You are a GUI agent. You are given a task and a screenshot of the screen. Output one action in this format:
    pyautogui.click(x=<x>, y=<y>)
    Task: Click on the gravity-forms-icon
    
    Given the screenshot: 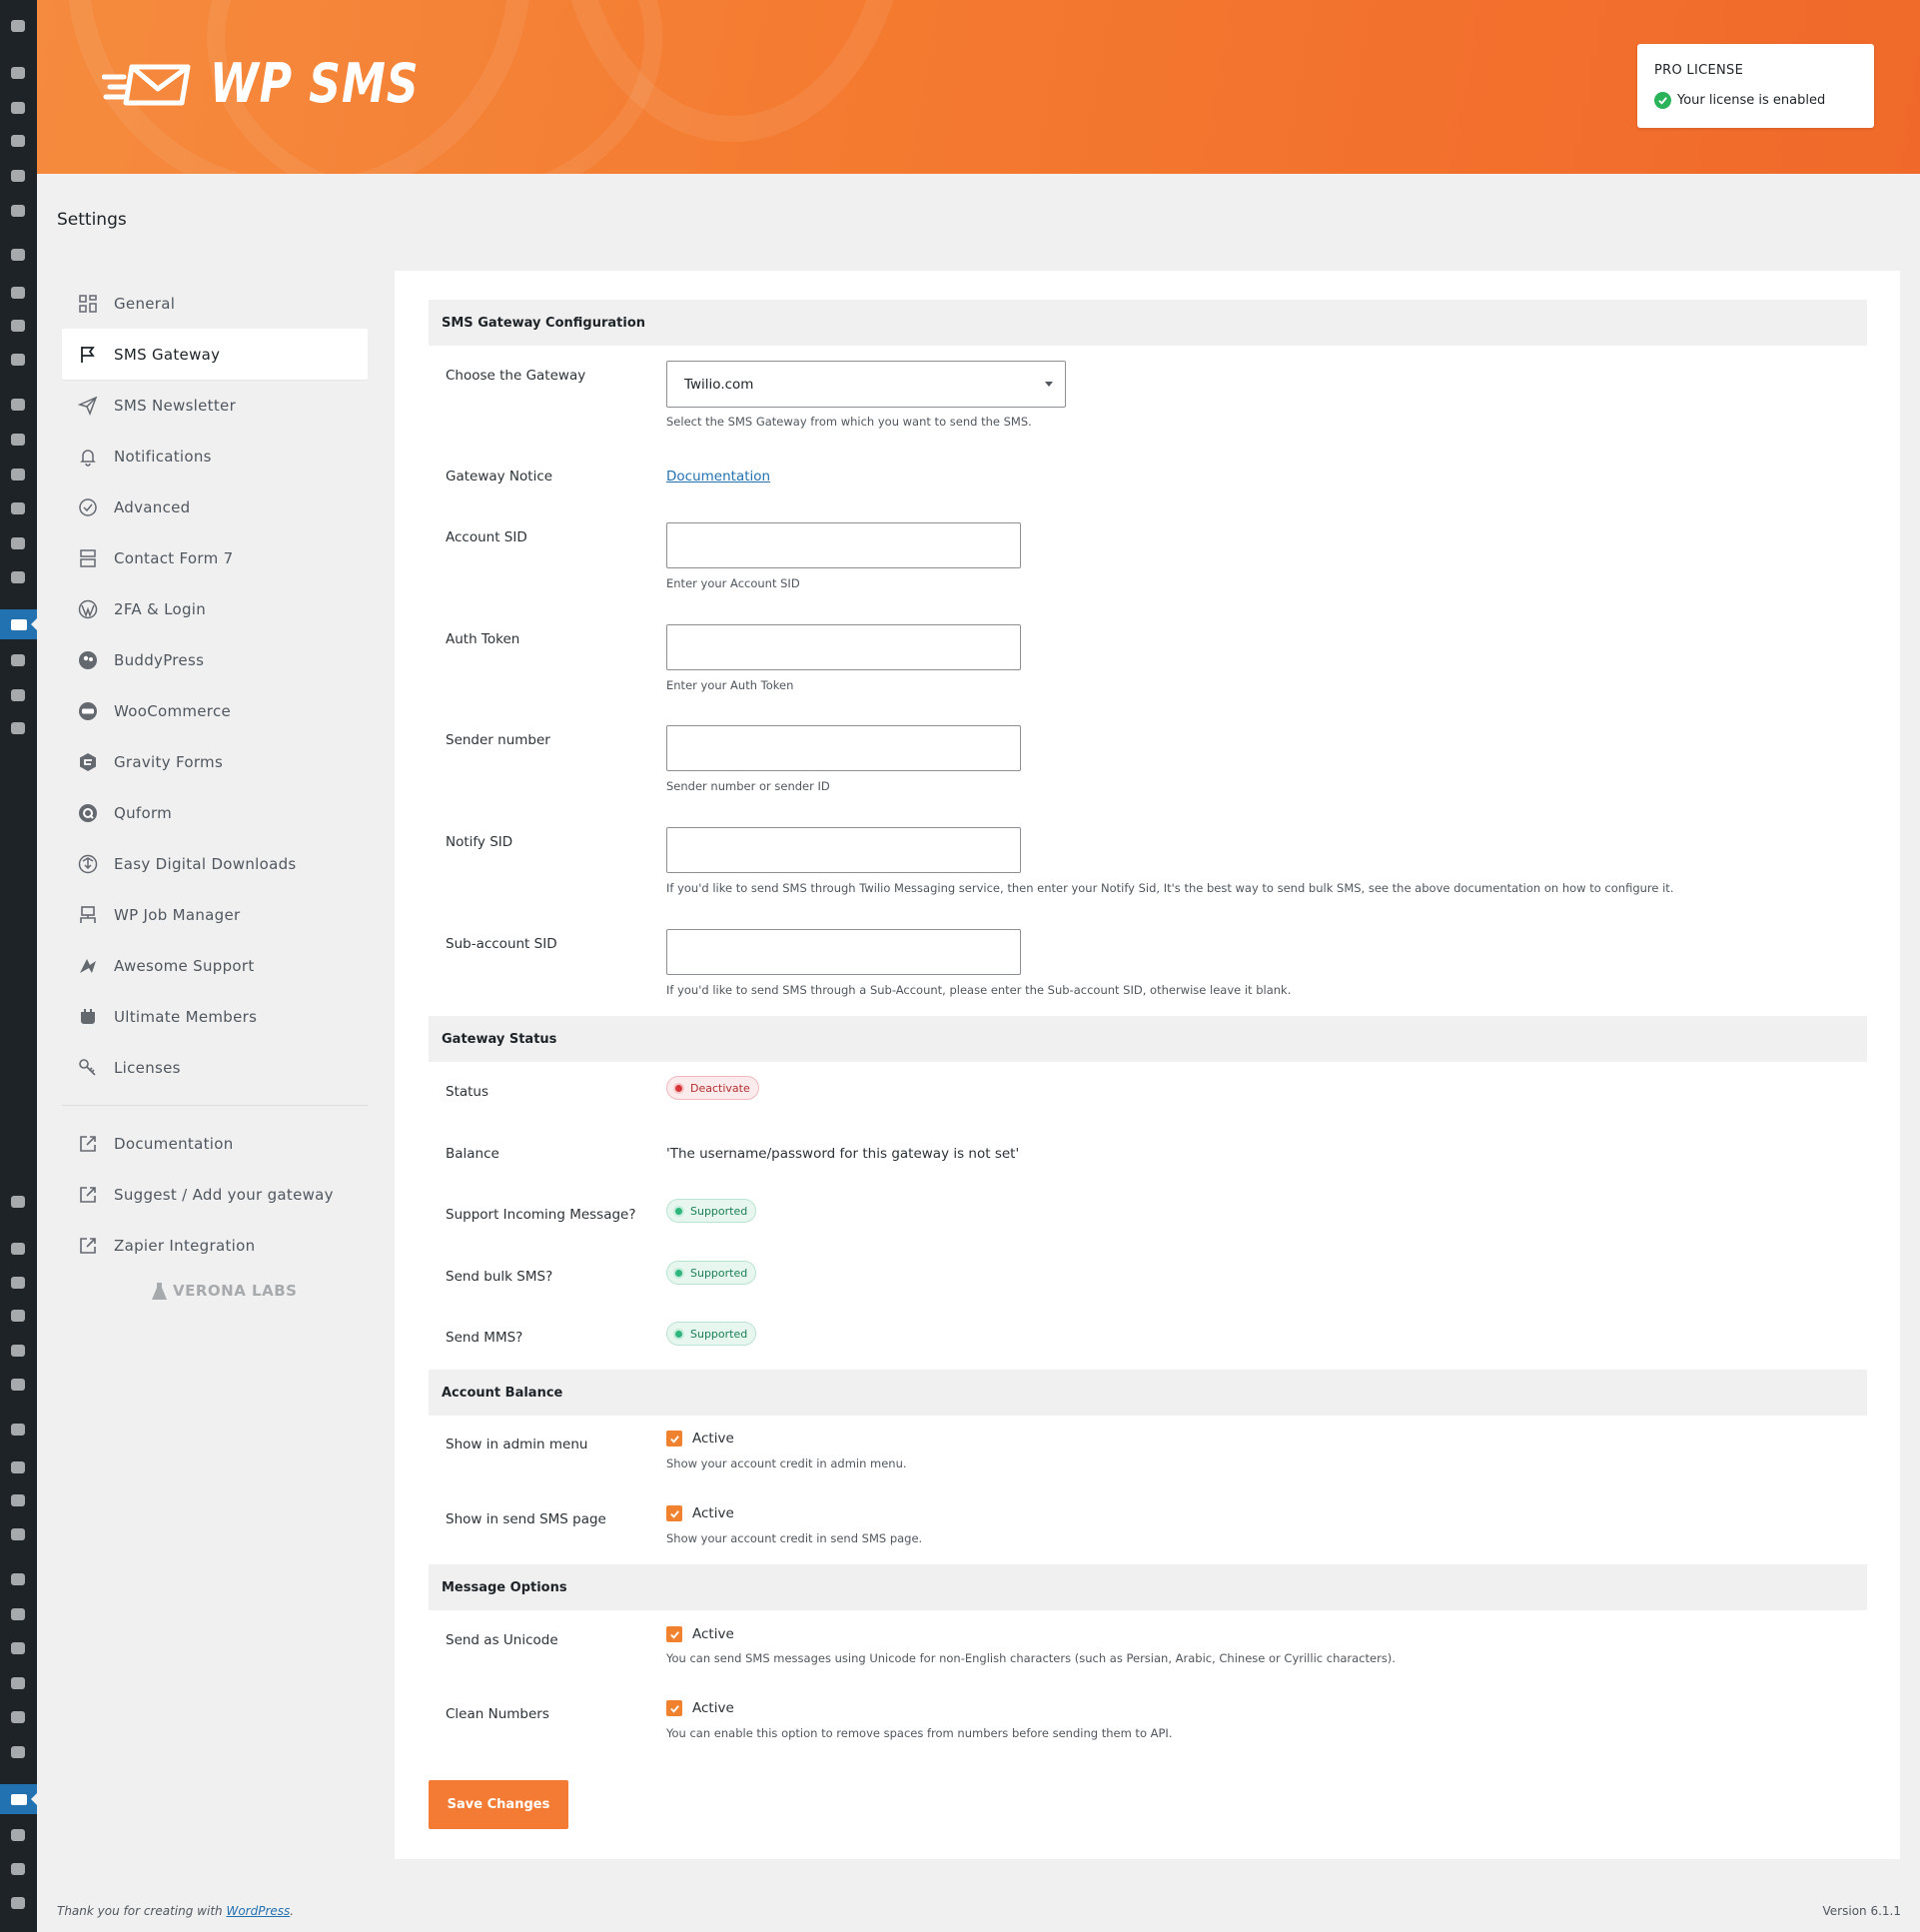 What is the action you would take?
    pyautogui.click(x=88, y=762)
    